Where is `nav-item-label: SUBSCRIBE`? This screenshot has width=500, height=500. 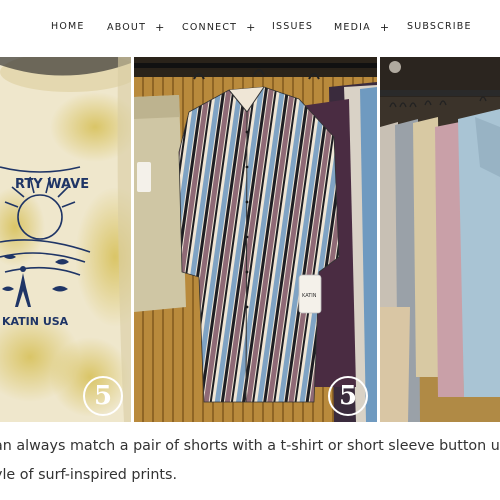 nav-item-label: SUBSCRIBE is located at coordinates (439, 26).